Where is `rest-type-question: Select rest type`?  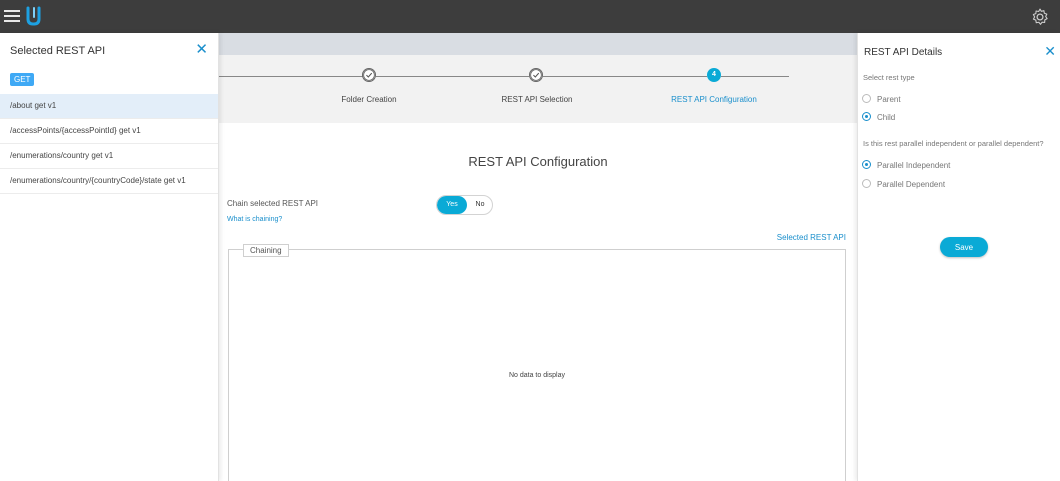
rest-type-question: Select rest type is located at coordinates (889, 77).